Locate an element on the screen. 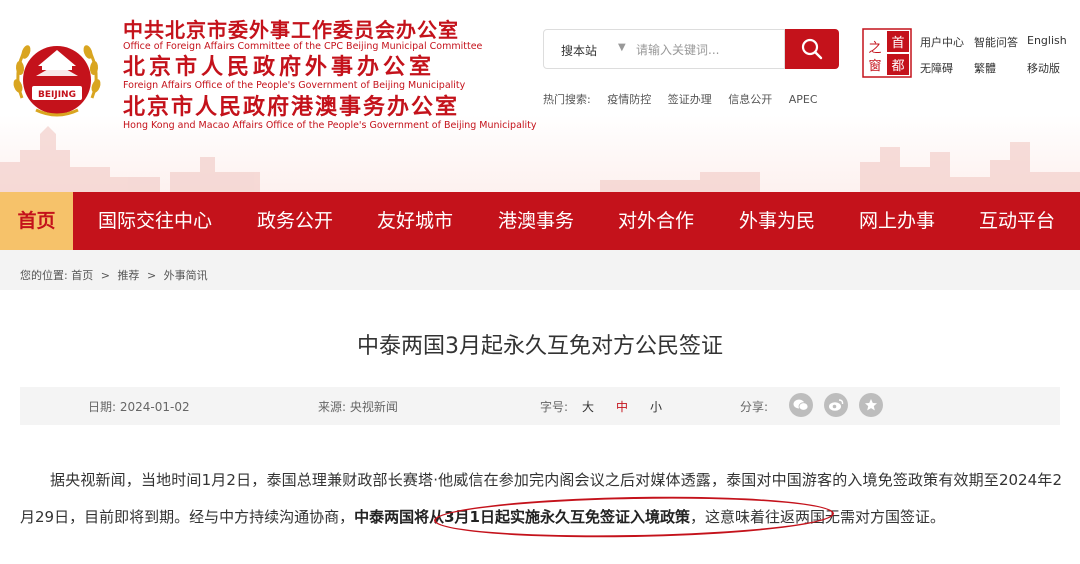 The height and width of the screenshot is (564, 1080). nav-item-foreign-cooperation: 对外合作 is located at coordinates (656, 221).